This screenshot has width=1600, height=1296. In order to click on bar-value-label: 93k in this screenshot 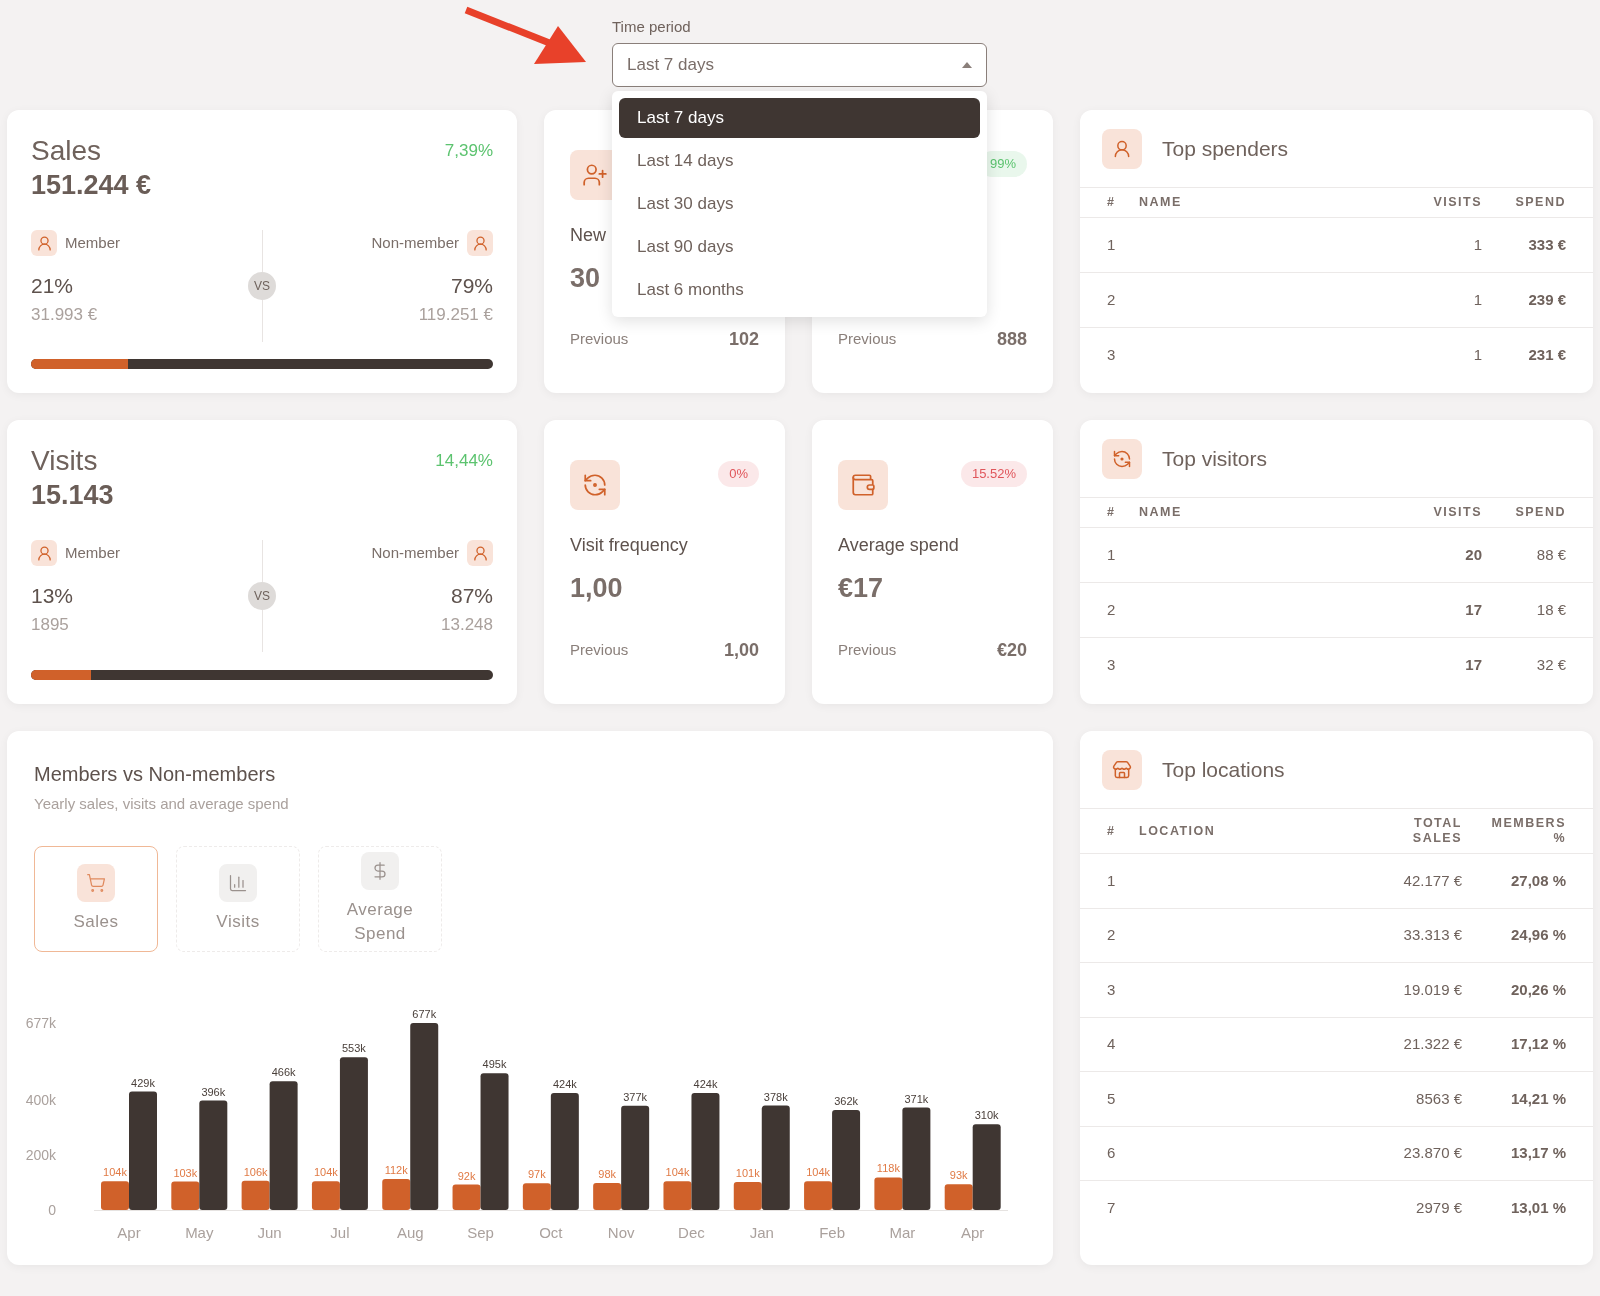, I will do `click(958, 1174)`.